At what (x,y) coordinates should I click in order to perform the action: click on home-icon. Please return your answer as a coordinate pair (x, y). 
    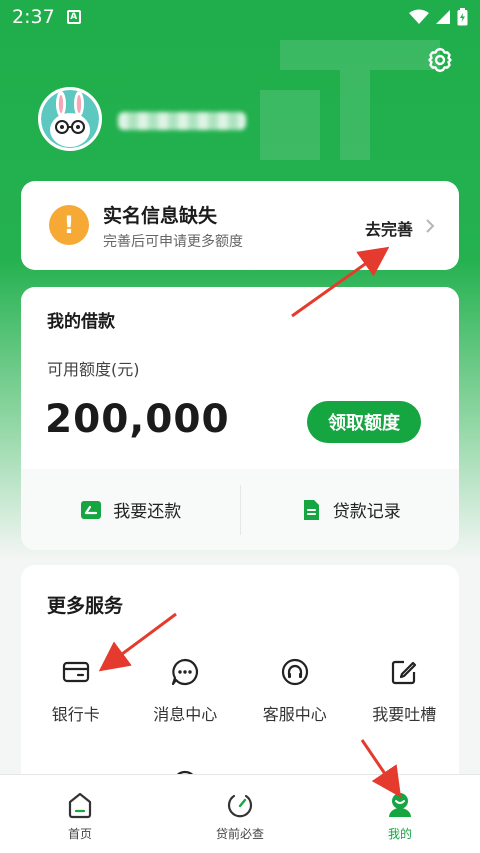
    Looking at the image, I should click on (80, 805).